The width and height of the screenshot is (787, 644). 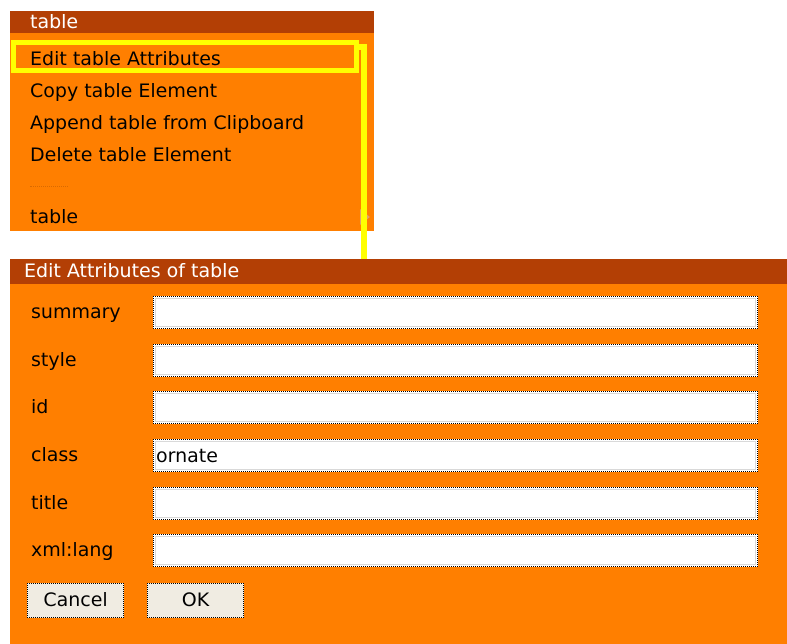 What do you see at coordinates (72, 550) in the screenshot?
I see `field-label-xml-lang: xml:lang` at bounding box center [72, 550].